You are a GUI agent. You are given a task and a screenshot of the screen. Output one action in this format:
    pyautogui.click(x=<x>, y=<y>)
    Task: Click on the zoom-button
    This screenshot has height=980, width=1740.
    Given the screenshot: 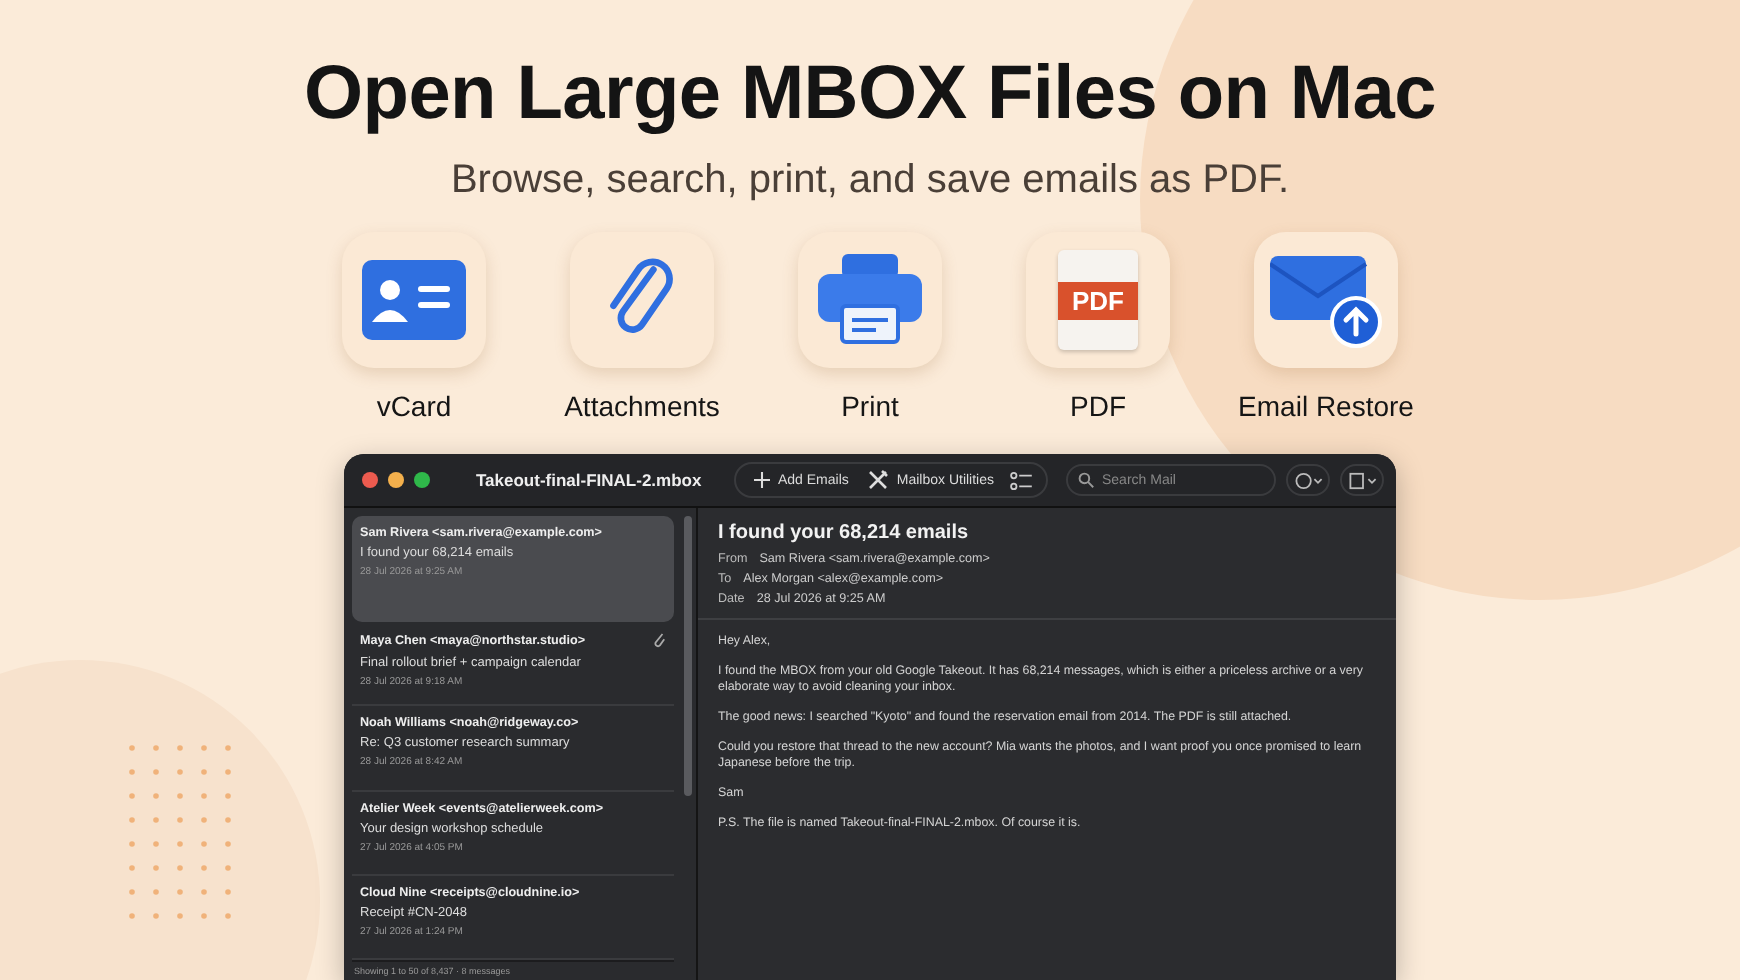 What is the action you would take?
    pyautogui.click(x=422, y=480)
    